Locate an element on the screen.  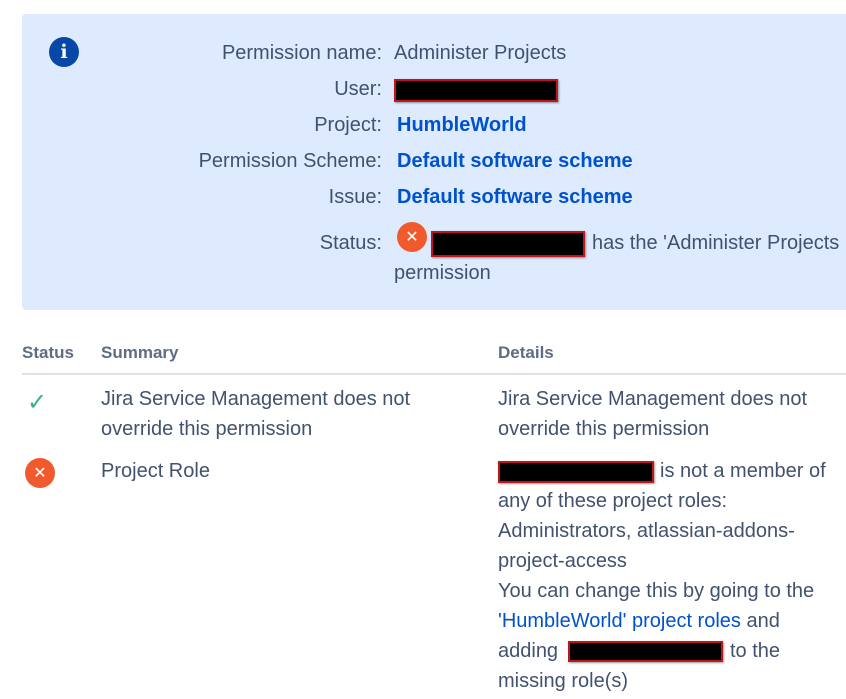
status-text-continued: permission is located at coordinates (442, 273).